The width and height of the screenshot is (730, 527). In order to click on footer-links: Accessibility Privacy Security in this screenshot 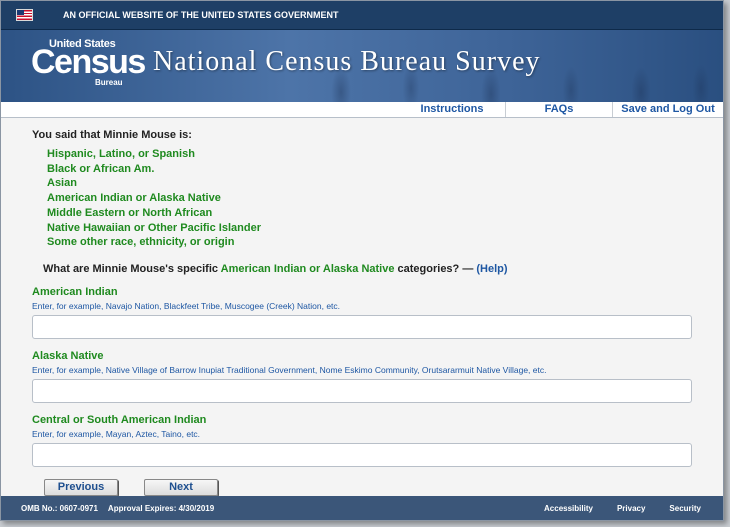, I will do `click(622, 508)`.